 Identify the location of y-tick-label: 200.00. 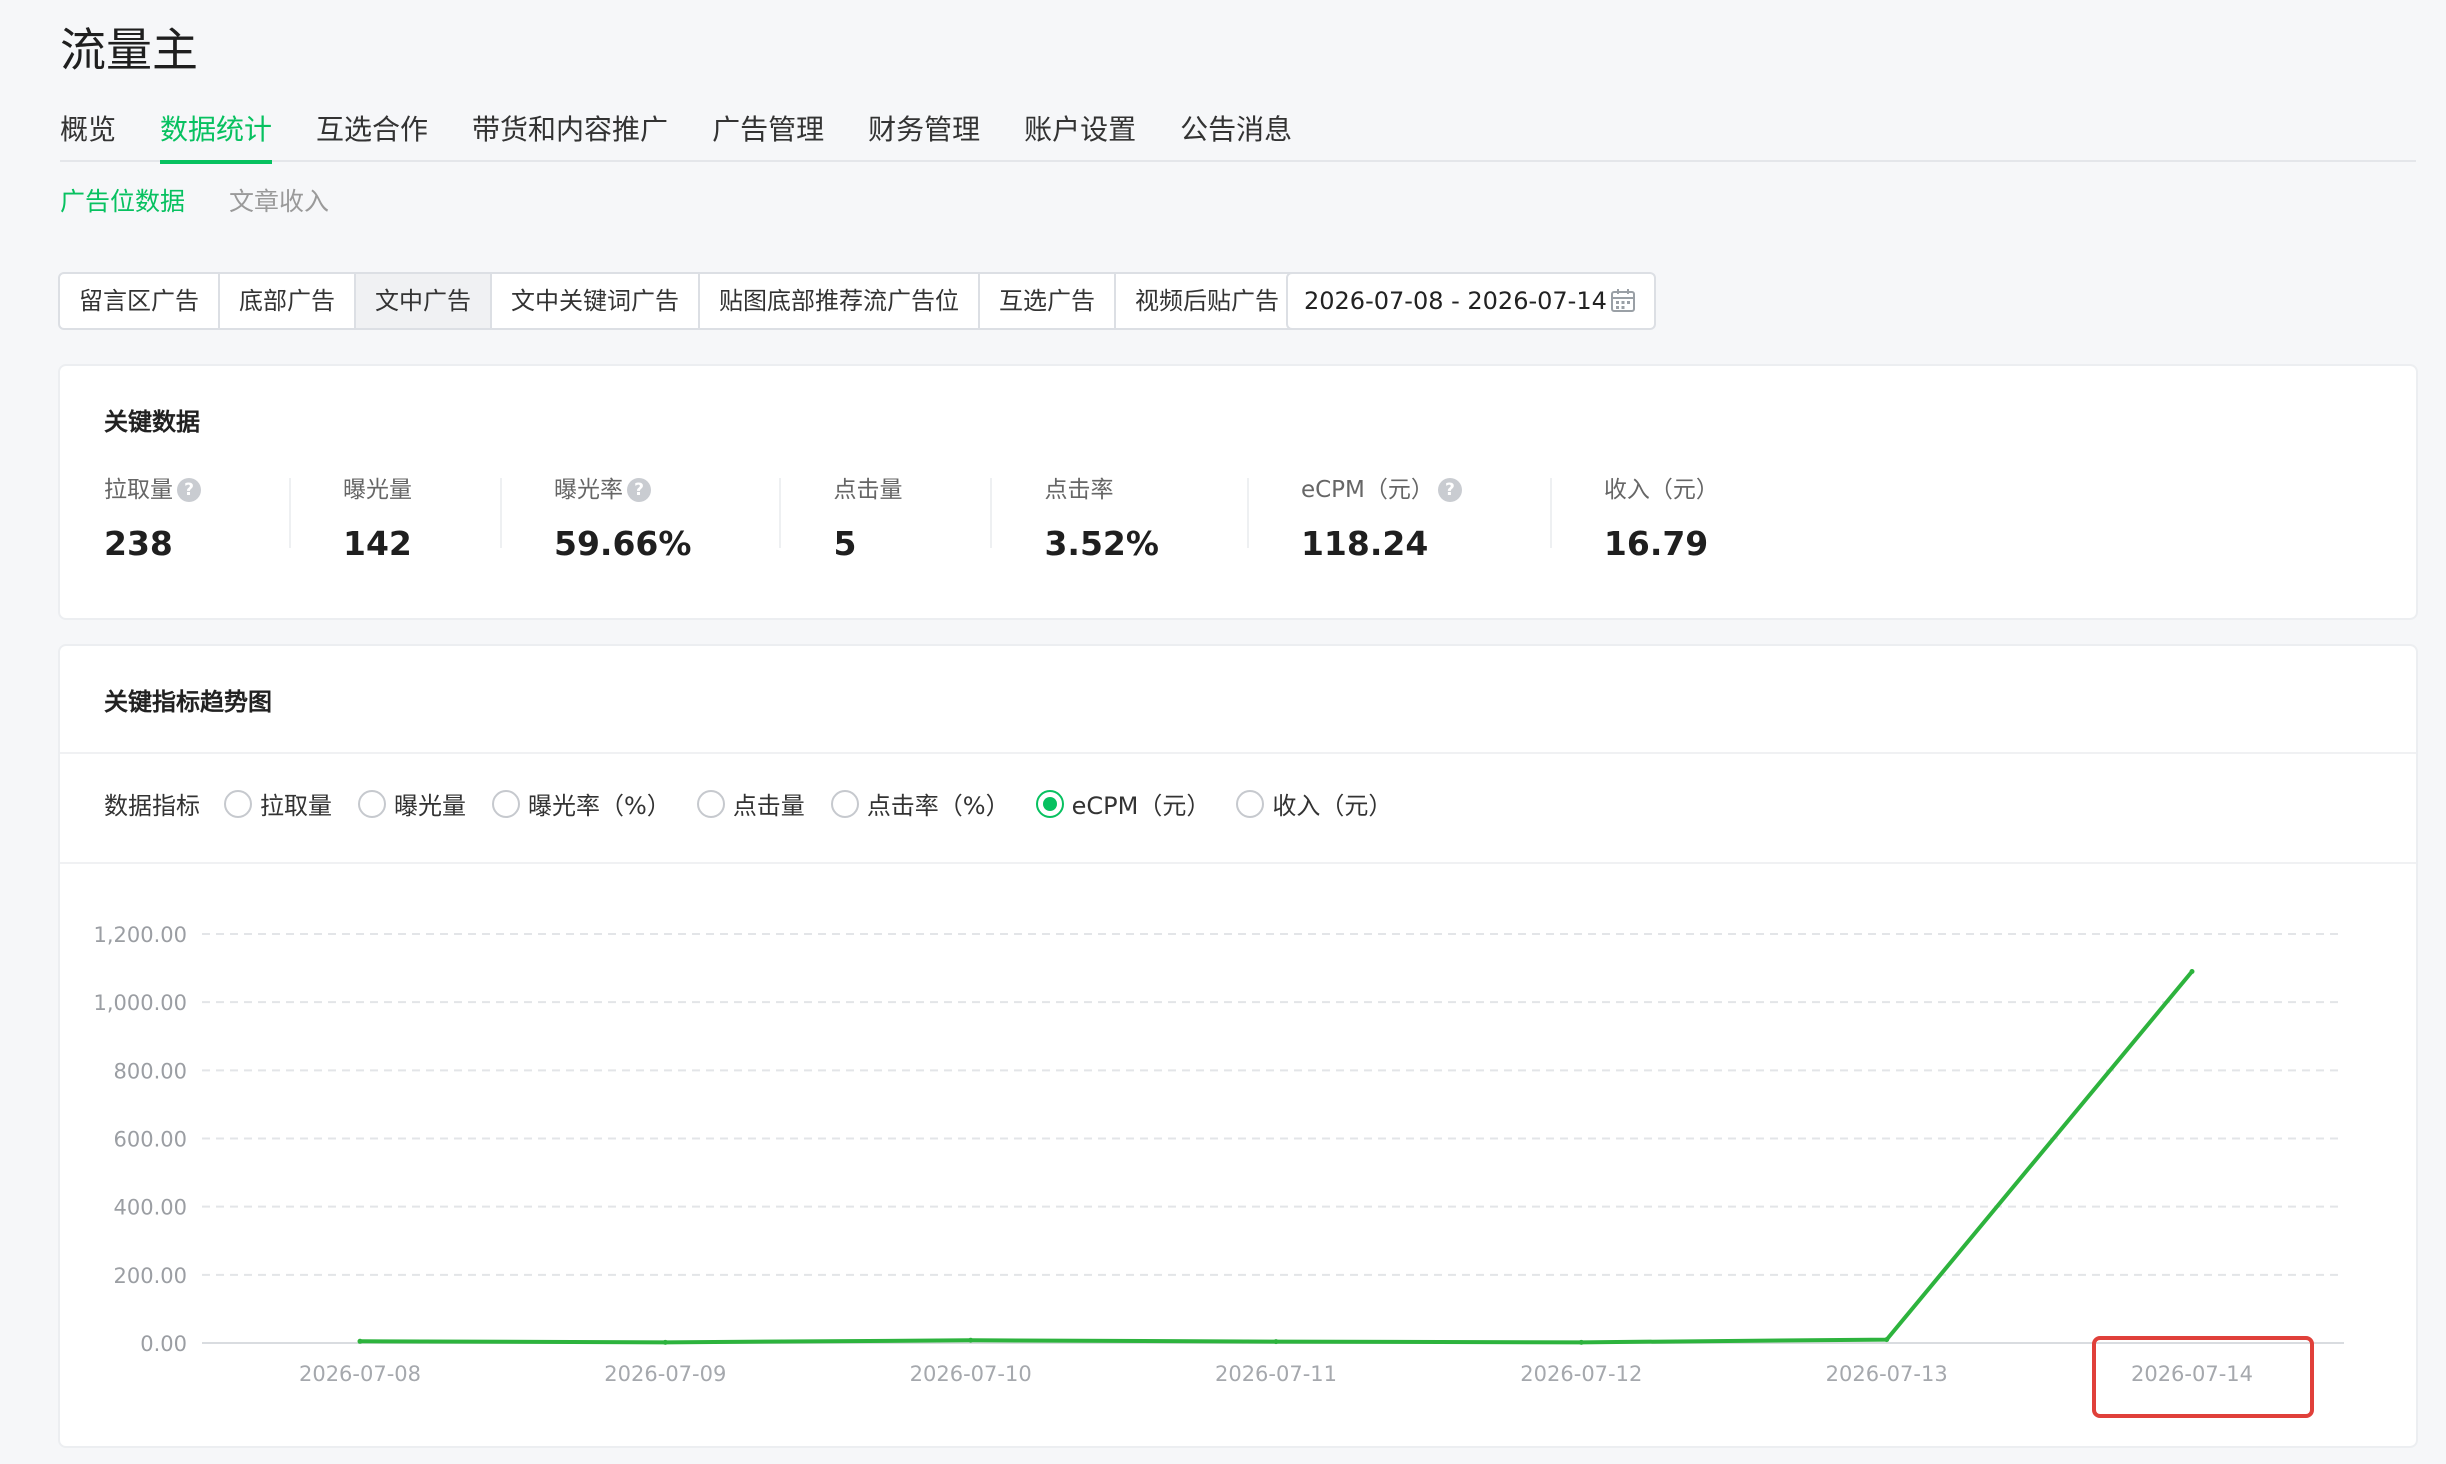
(150, 1276).